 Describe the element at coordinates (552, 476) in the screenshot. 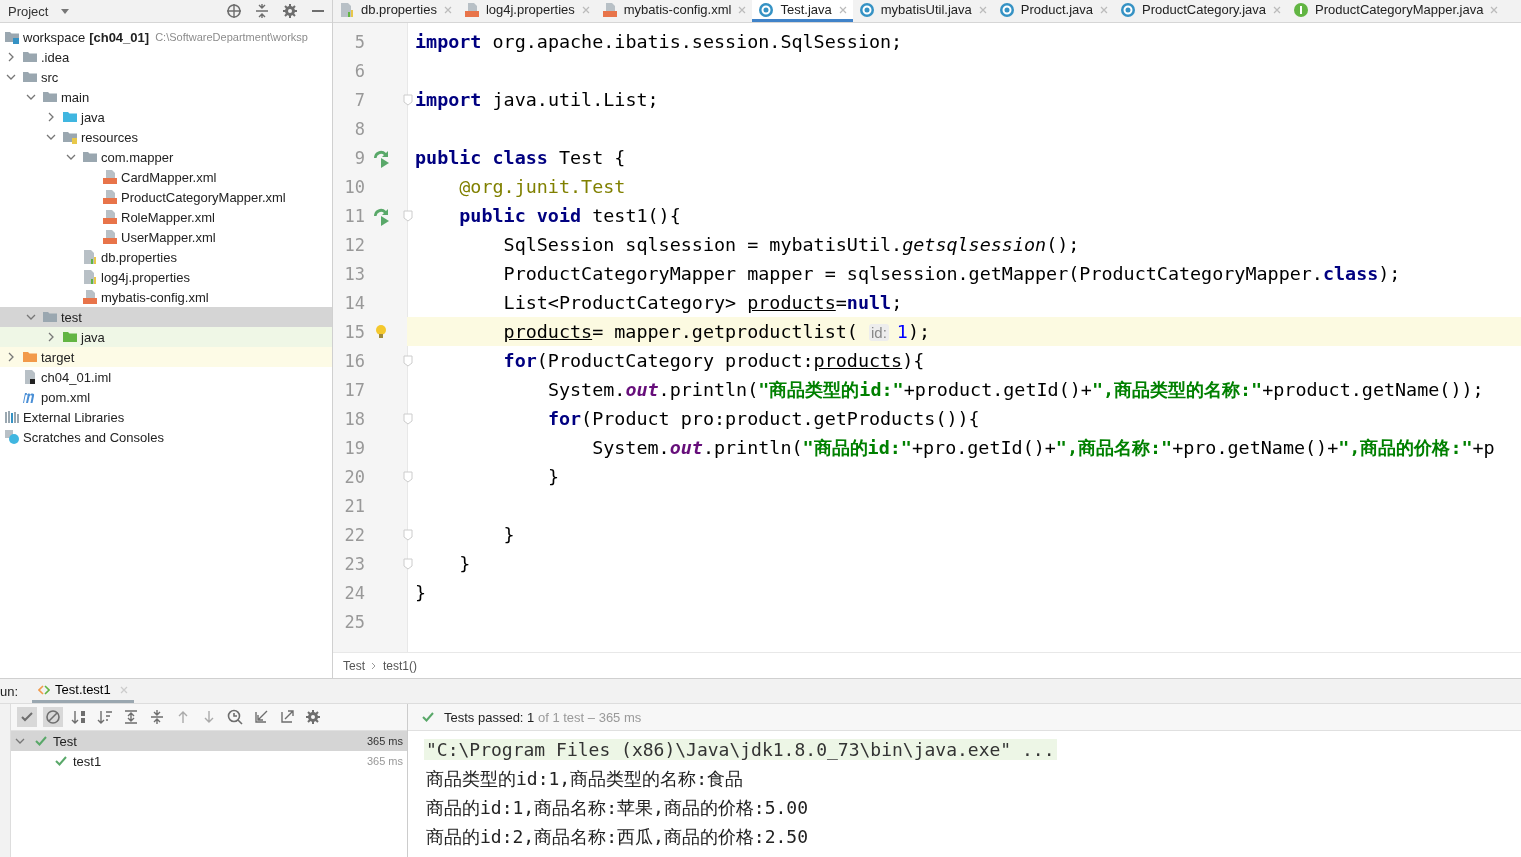

I see `code-line: }` at that location.